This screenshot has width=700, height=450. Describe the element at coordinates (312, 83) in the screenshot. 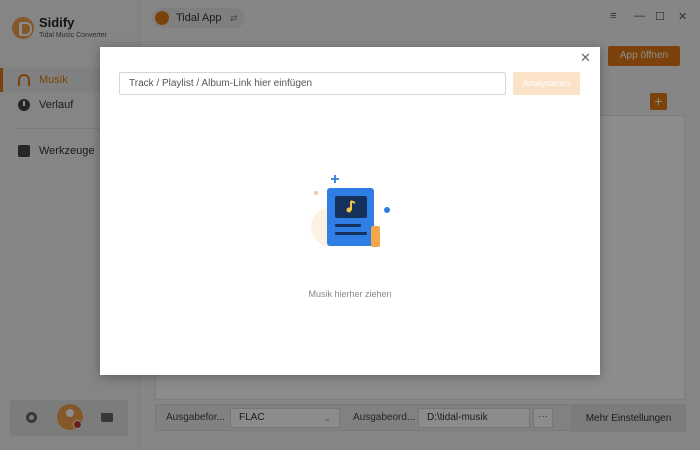

I see `link-input` at that location.